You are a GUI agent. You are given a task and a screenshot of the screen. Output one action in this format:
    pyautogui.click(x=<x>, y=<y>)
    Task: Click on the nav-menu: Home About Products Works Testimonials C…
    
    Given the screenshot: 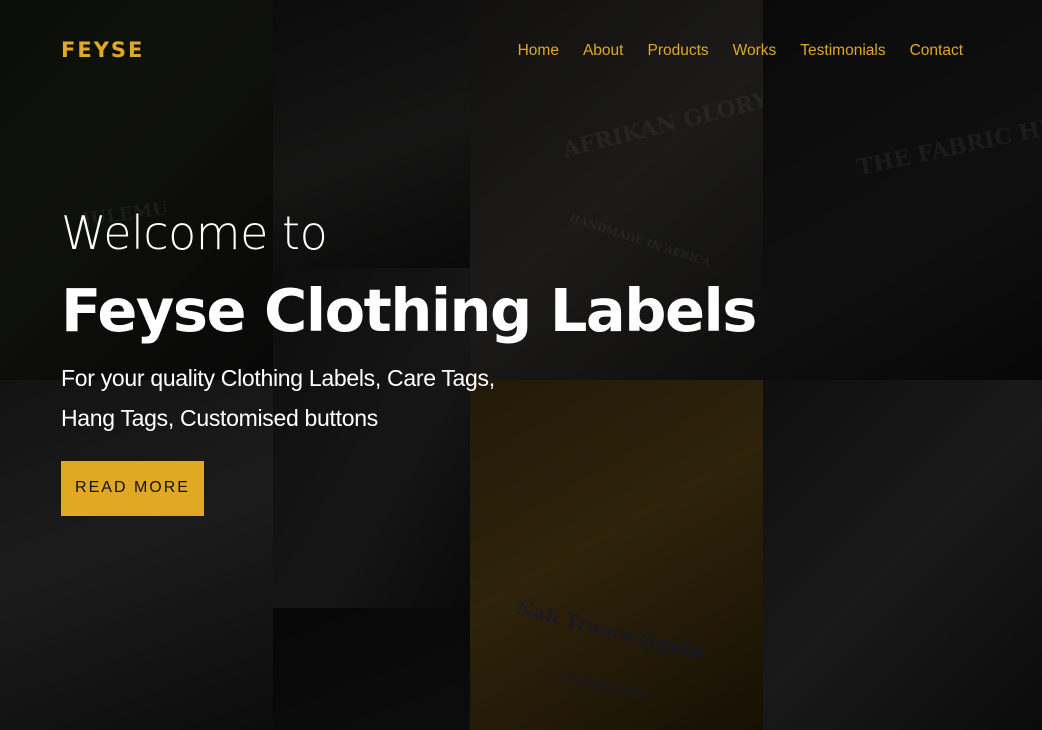 What is the action you would take?
    pyautogui.click(x=740, y=51)
    